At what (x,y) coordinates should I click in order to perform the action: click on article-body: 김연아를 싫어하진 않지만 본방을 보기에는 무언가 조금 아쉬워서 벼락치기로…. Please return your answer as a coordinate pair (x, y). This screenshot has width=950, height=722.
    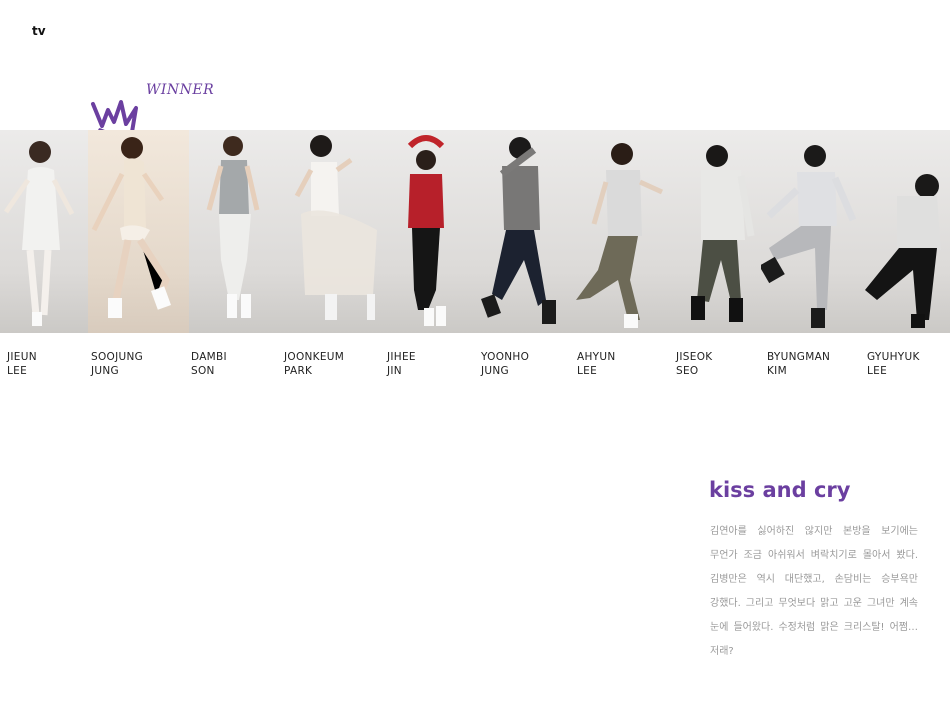
    Looking at the image, I should click on (814, 592).